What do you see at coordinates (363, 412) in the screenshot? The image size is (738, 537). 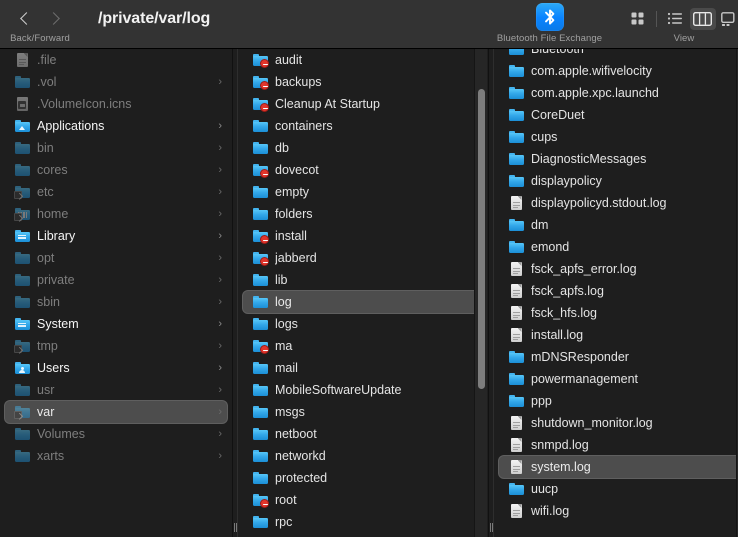 I see `list-item: msgs›` at bounding box center [363, 412].